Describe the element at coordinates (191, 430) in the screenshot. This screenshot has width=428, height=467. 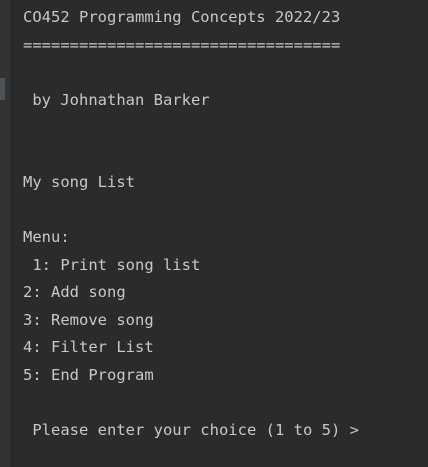
I see `input-prompt: Please enter your choice (1 to 5) >` at that location.